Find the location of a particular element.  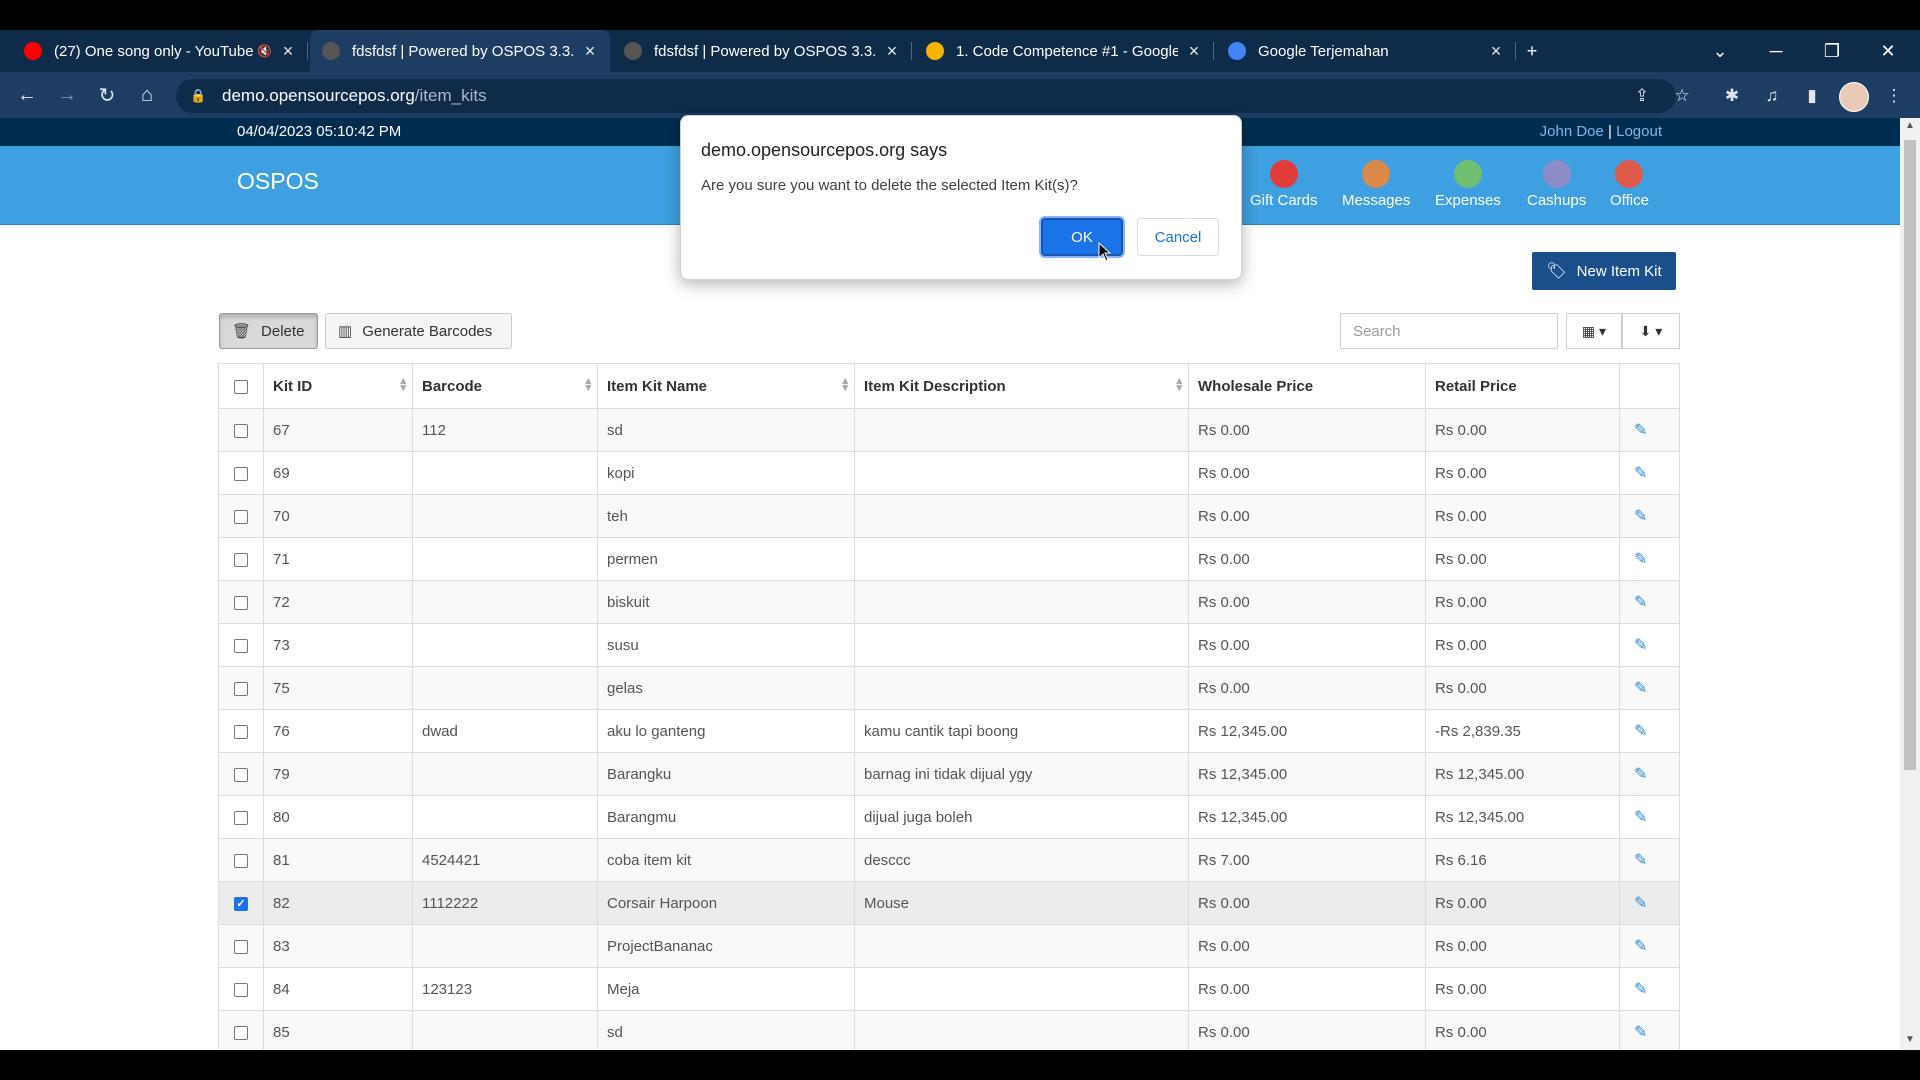

table-row: 73 susu Rs 0.00 Rs 0.00 ✎ is located at coordinates (949, 645).